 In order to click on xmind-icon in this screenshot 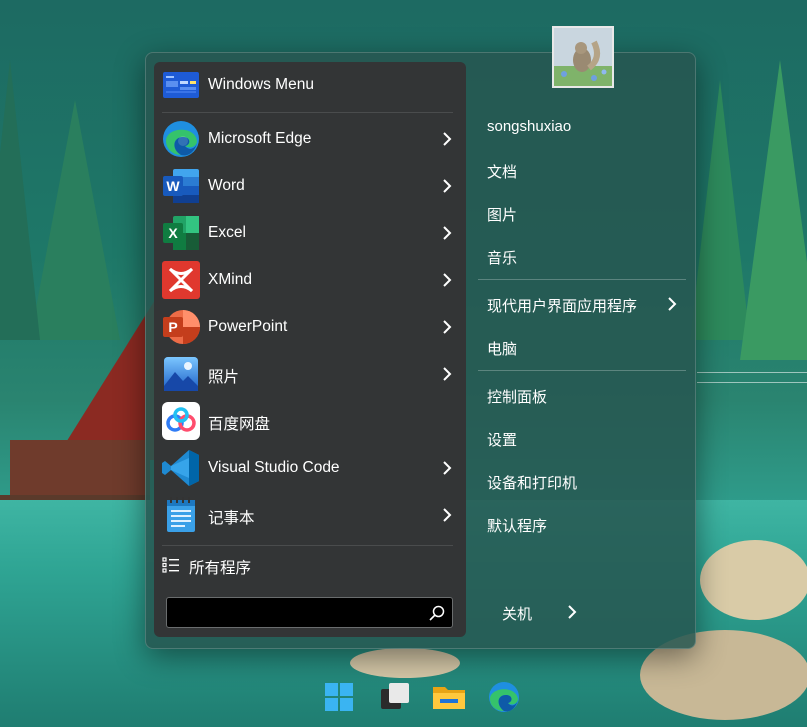, I will do `click(181, 280)`.